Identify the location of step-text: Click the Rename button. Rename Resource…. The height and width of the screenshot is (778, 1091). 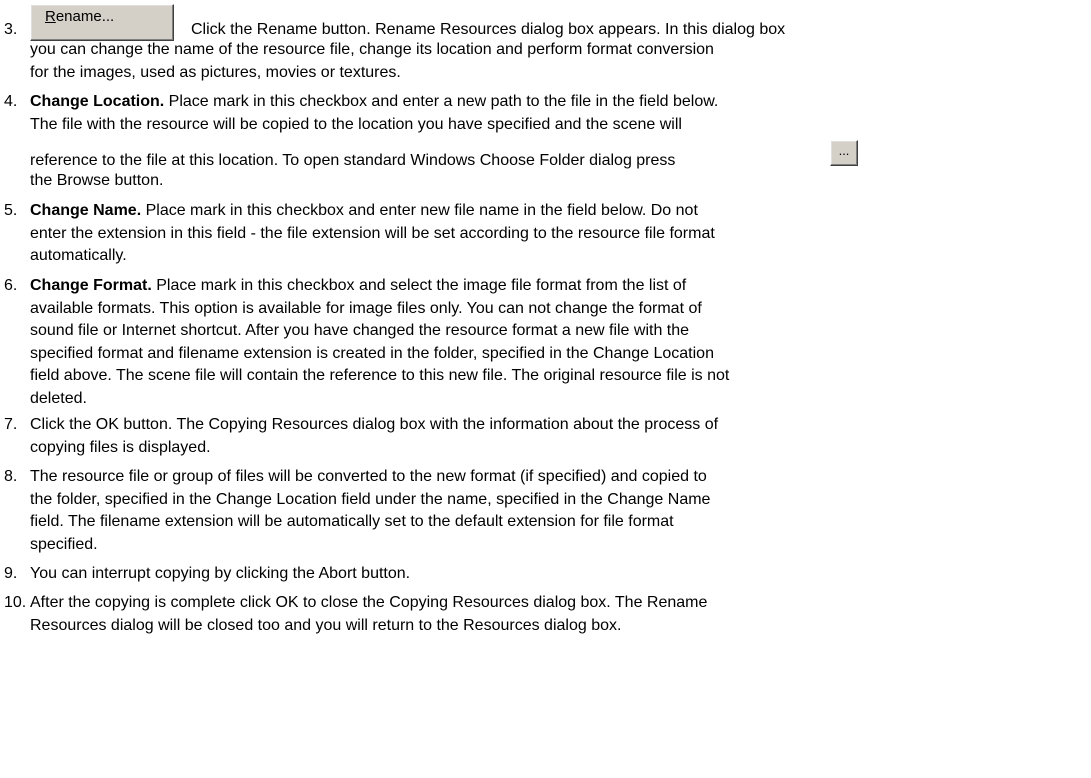
(488, 29).